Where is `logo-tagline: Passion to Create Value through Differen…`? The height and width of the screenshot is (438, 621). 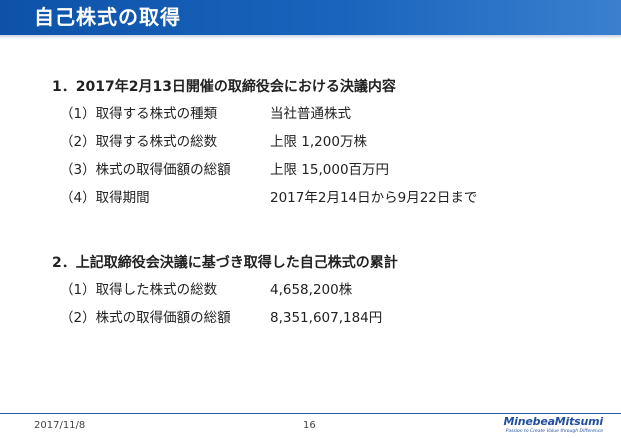 logo-tagline: Passion to Create Value through Differen… is located at coordinates (554, 431).